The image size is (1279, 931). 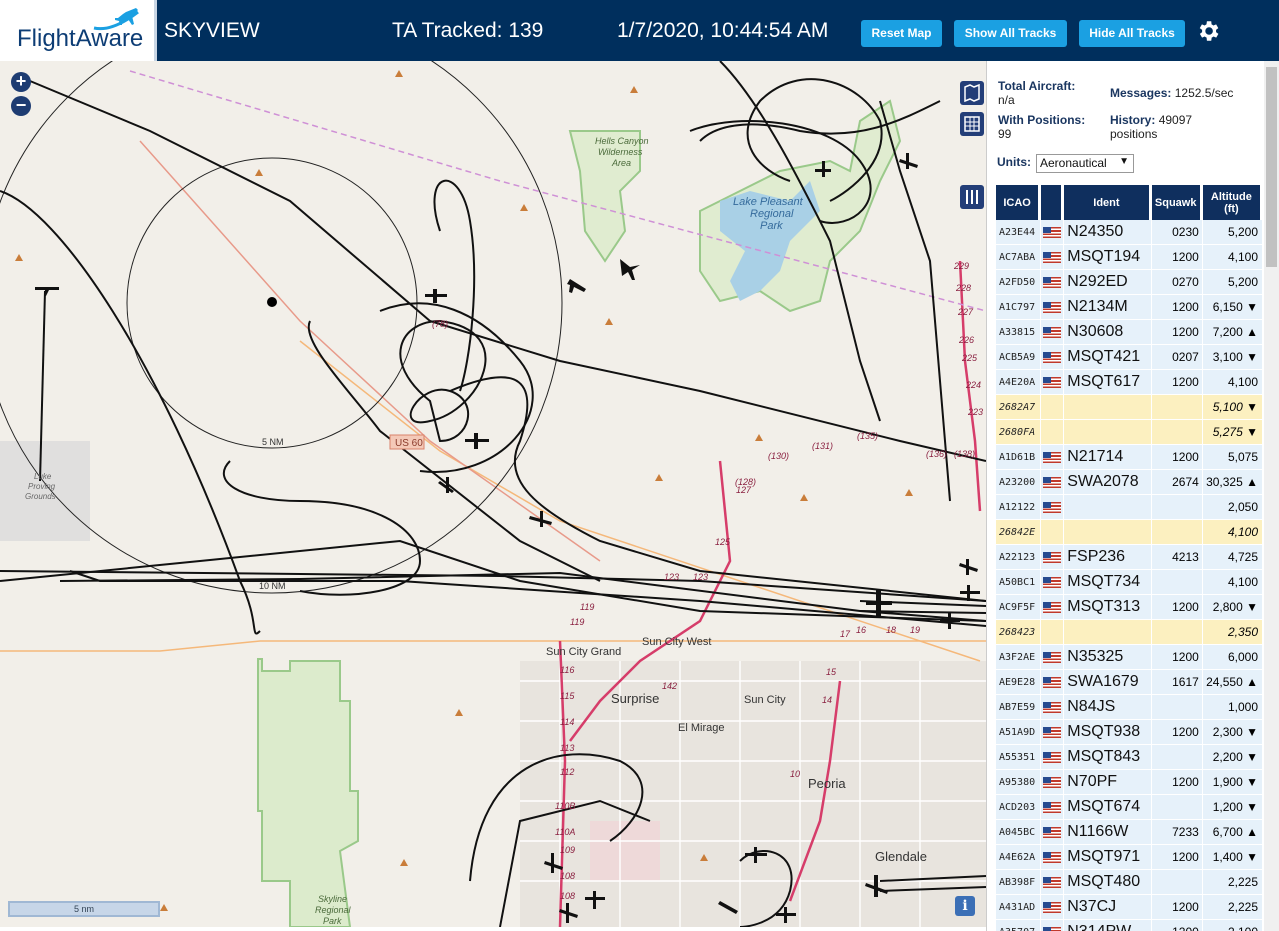 What do you see at coordinates (565, 806) in the screenshot?
I see `road-label: 110B` at bounding box center [565, 806].